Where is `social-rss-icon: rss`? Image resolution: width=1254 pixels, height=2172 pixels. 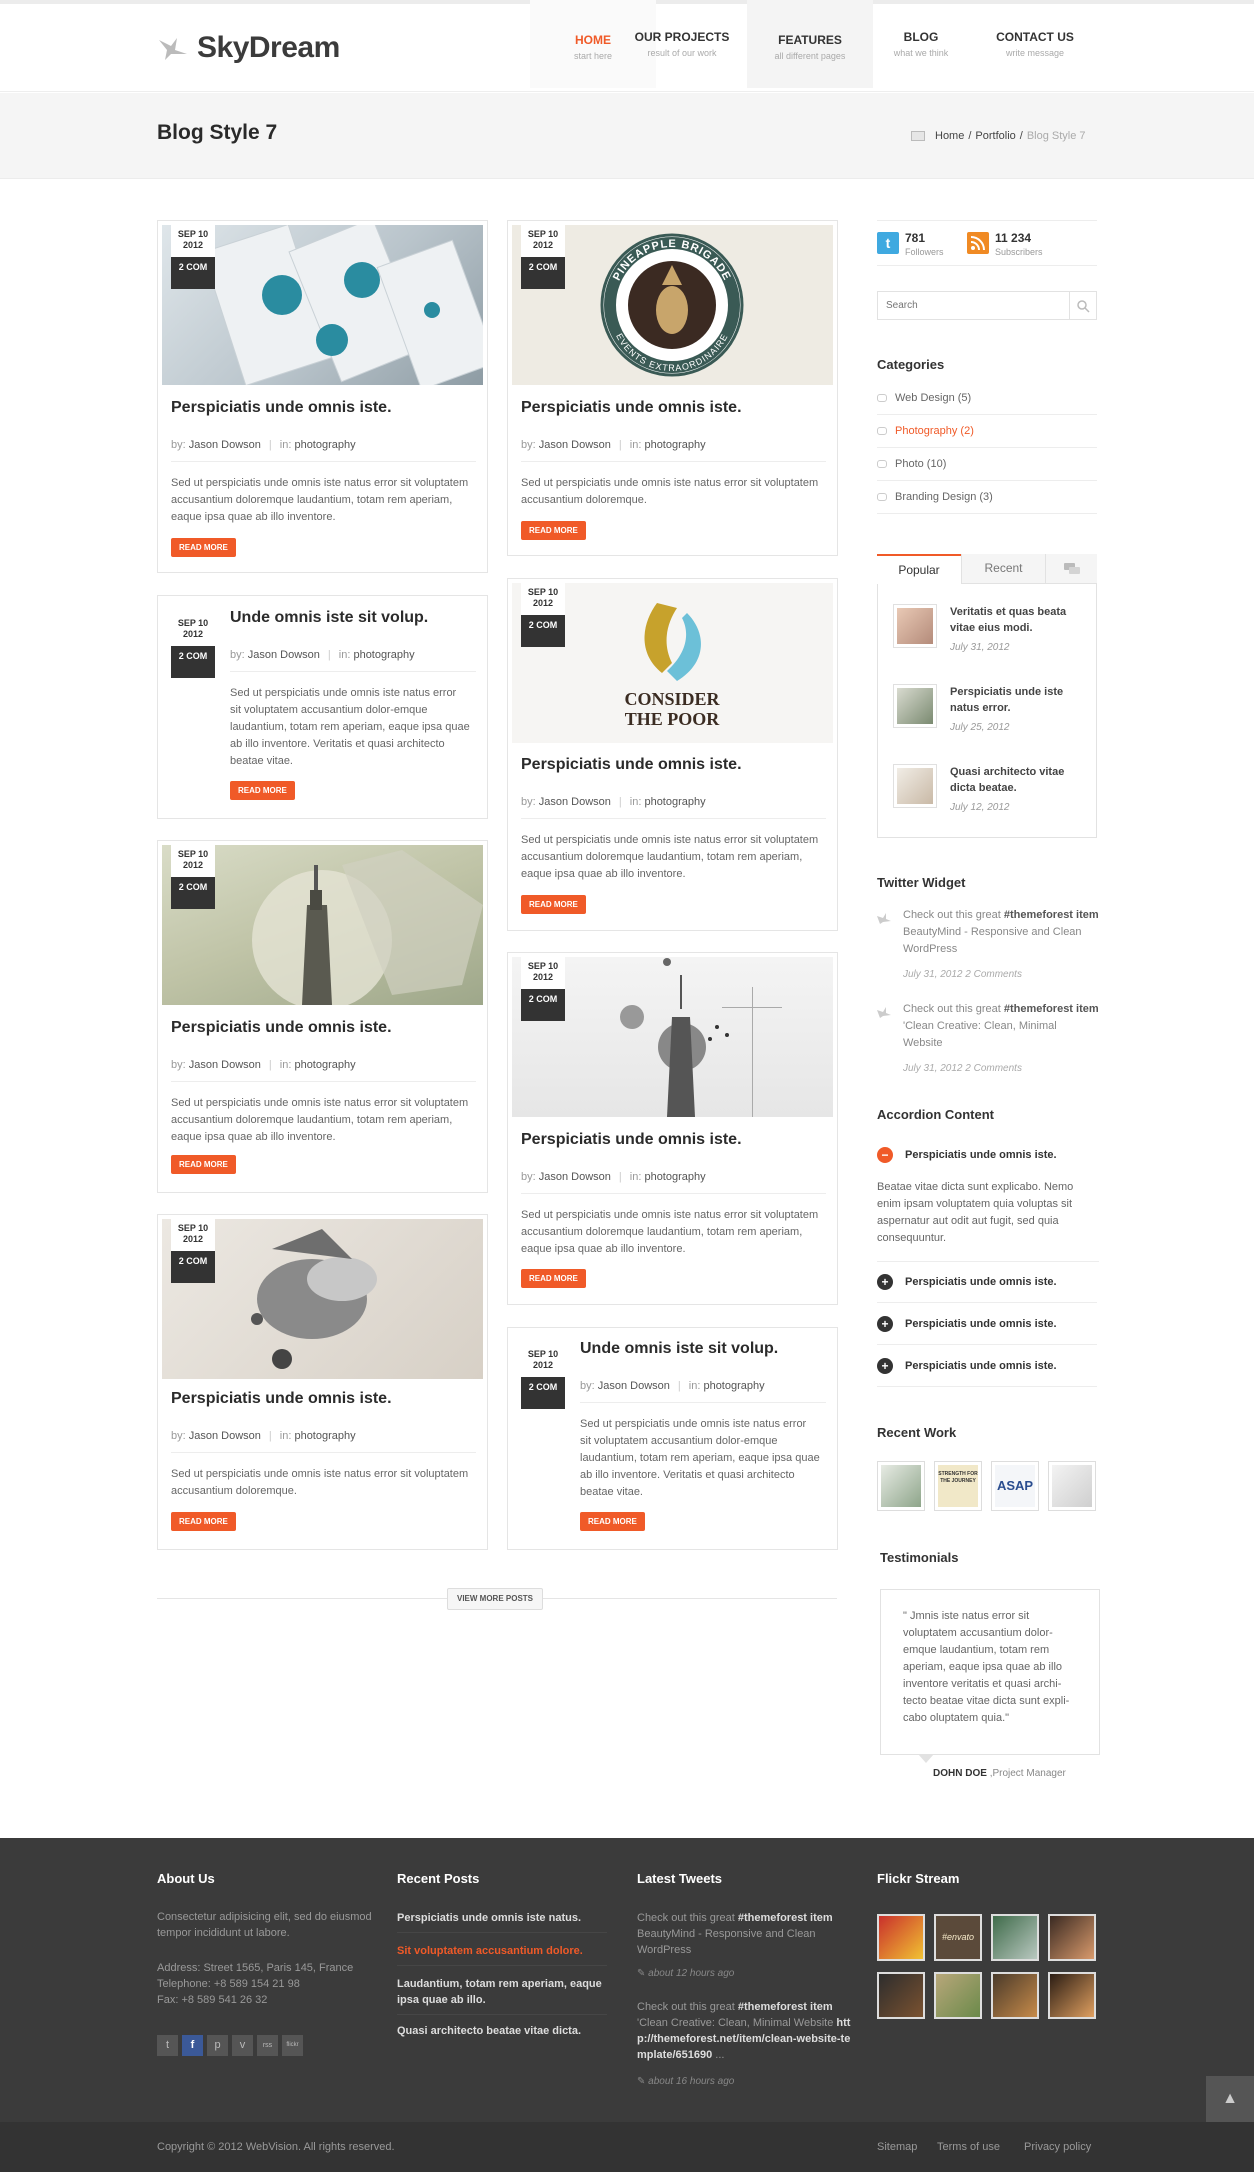 social-rss-icon: rss is located at coordinates (267, 2045).